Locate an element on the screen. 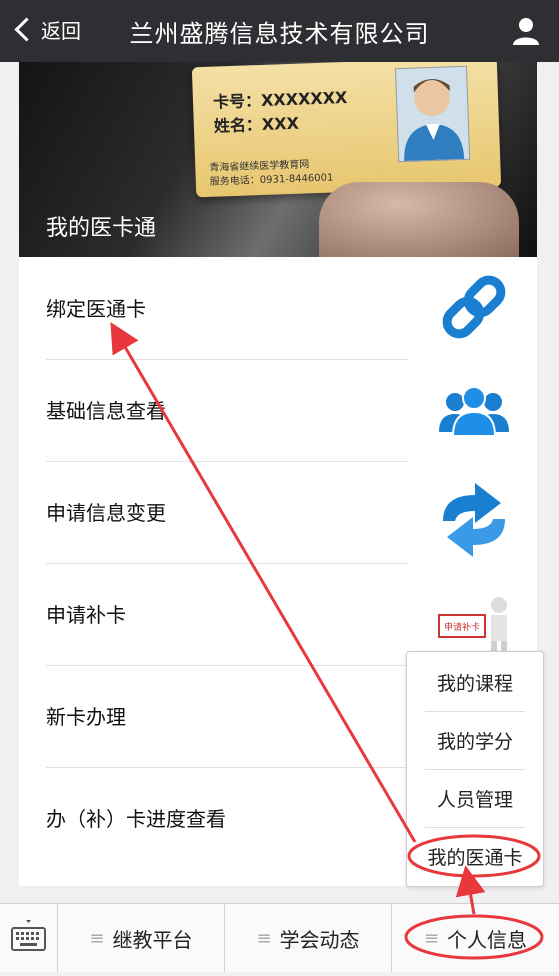 Image resolution: width=559 pixels, height=976 pixels. banner-title: 我的医卡通 is located at coordinates (101, 228).